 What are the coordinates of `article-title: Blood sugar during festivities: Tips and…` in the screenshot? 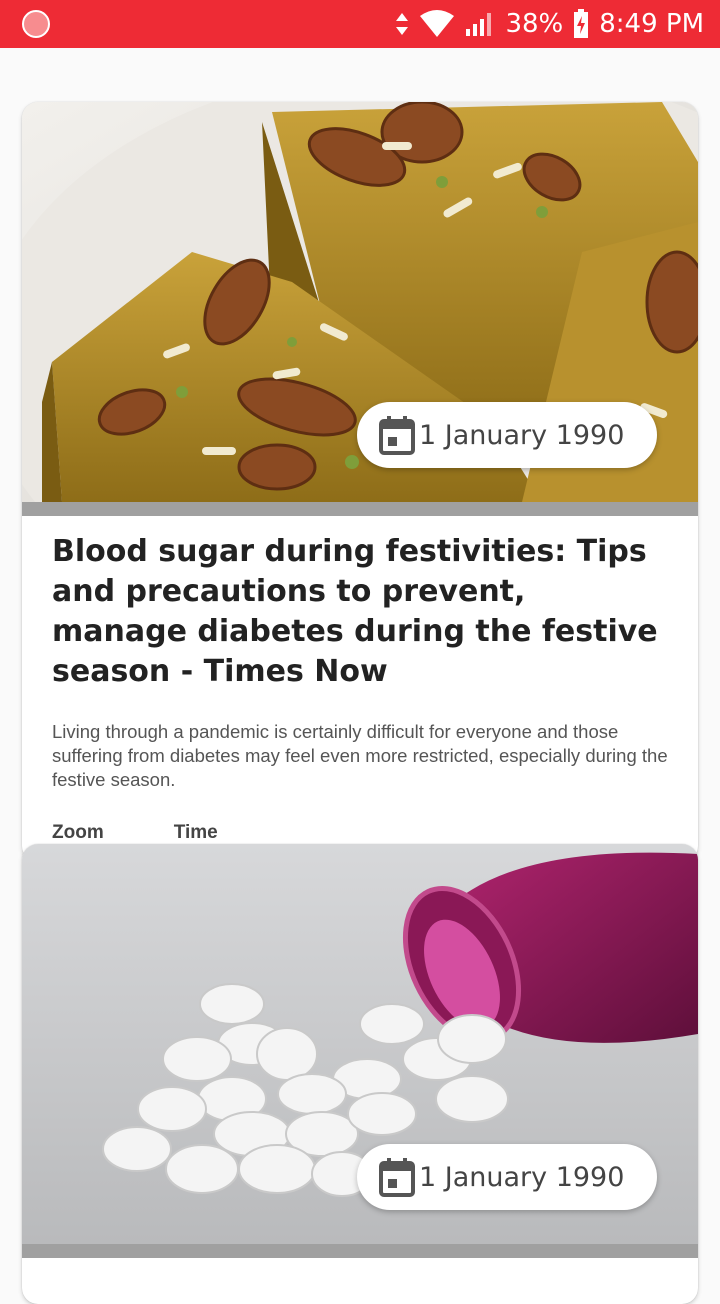 It's located at (360, 612).